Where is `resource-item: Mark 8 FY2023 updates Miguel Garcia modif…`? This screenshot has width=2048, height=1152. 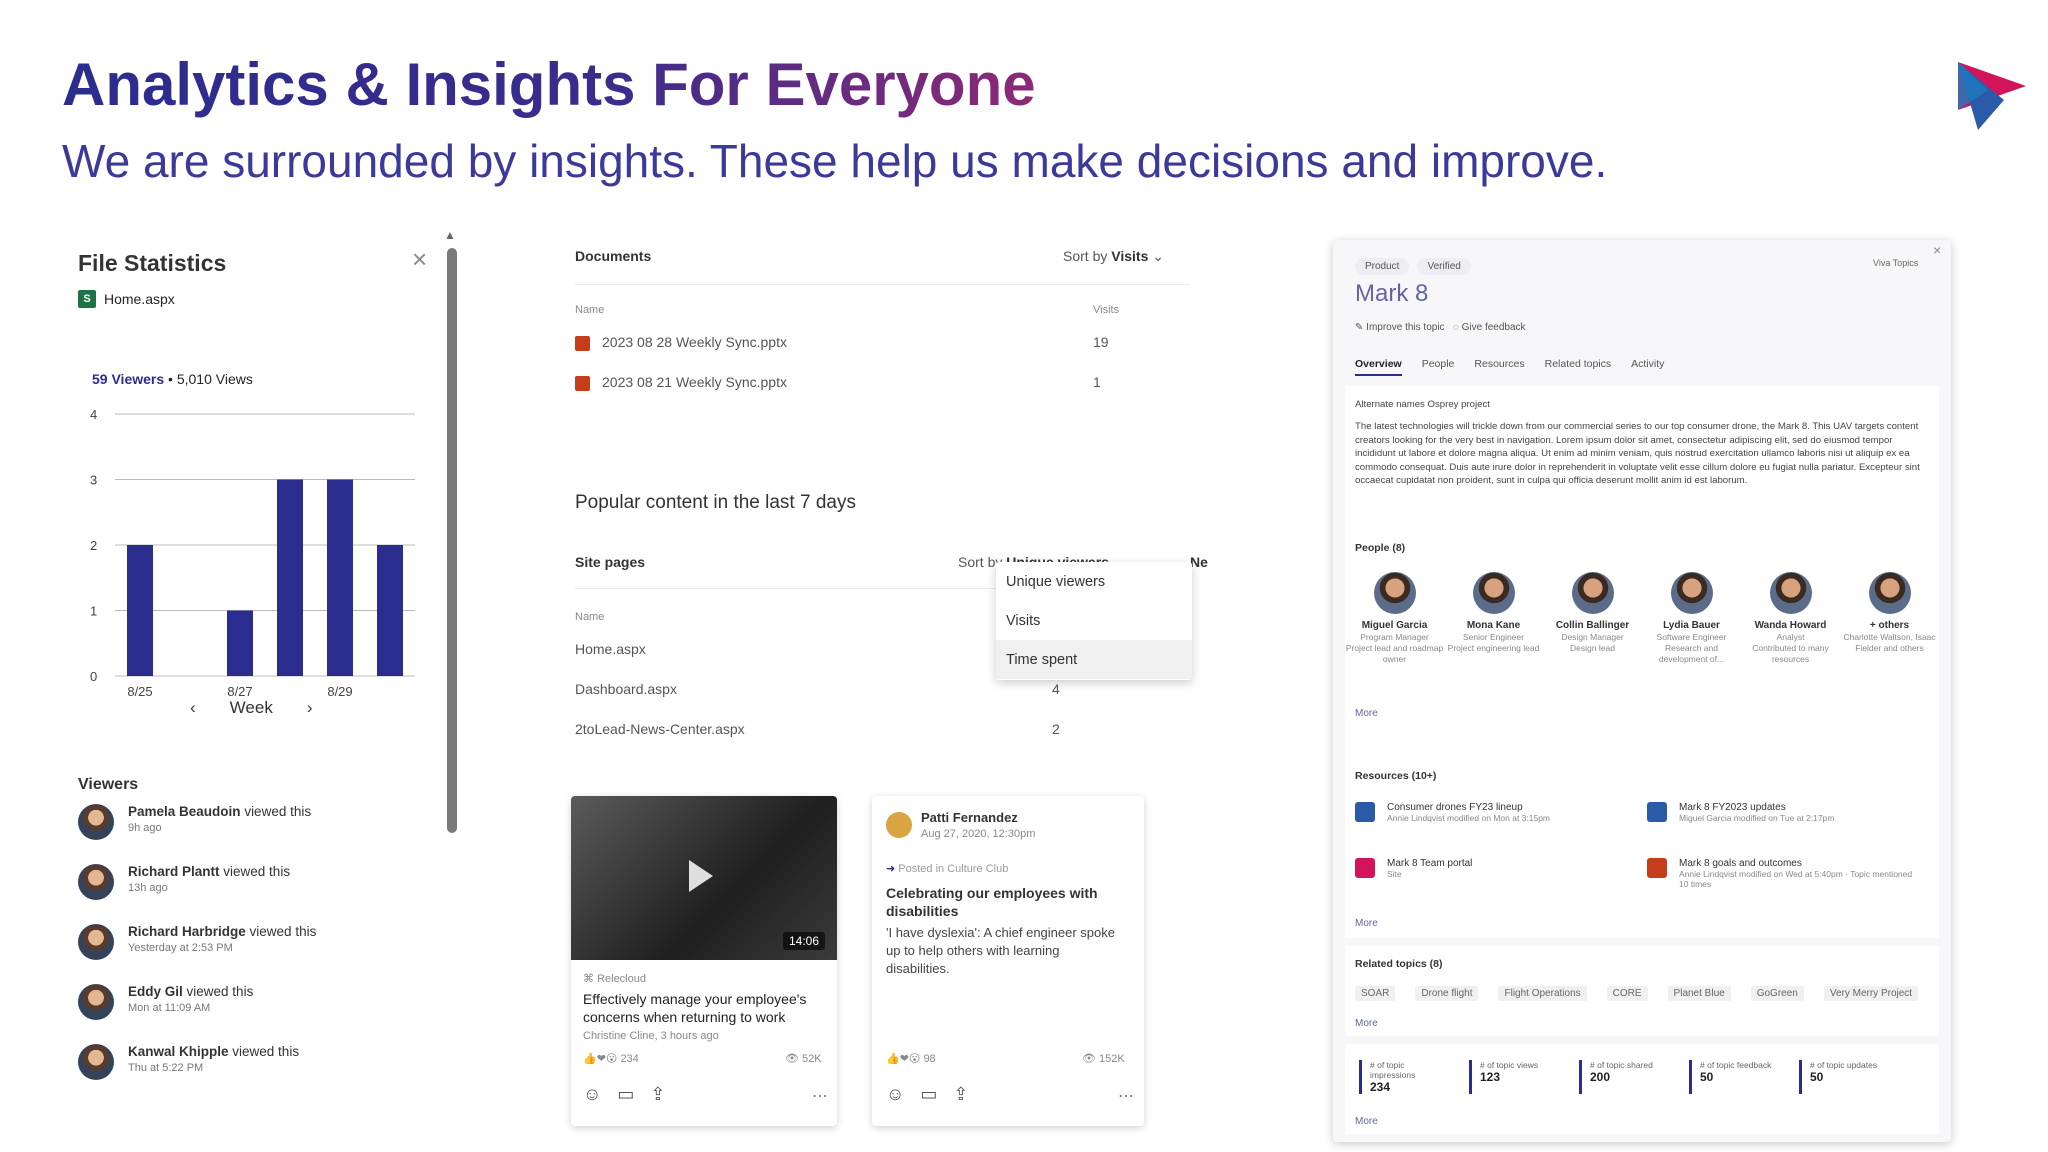
resource-item: Mark 8 FY2023 updates Miguel Garcia modif… is located at coordinates (1740, 812).